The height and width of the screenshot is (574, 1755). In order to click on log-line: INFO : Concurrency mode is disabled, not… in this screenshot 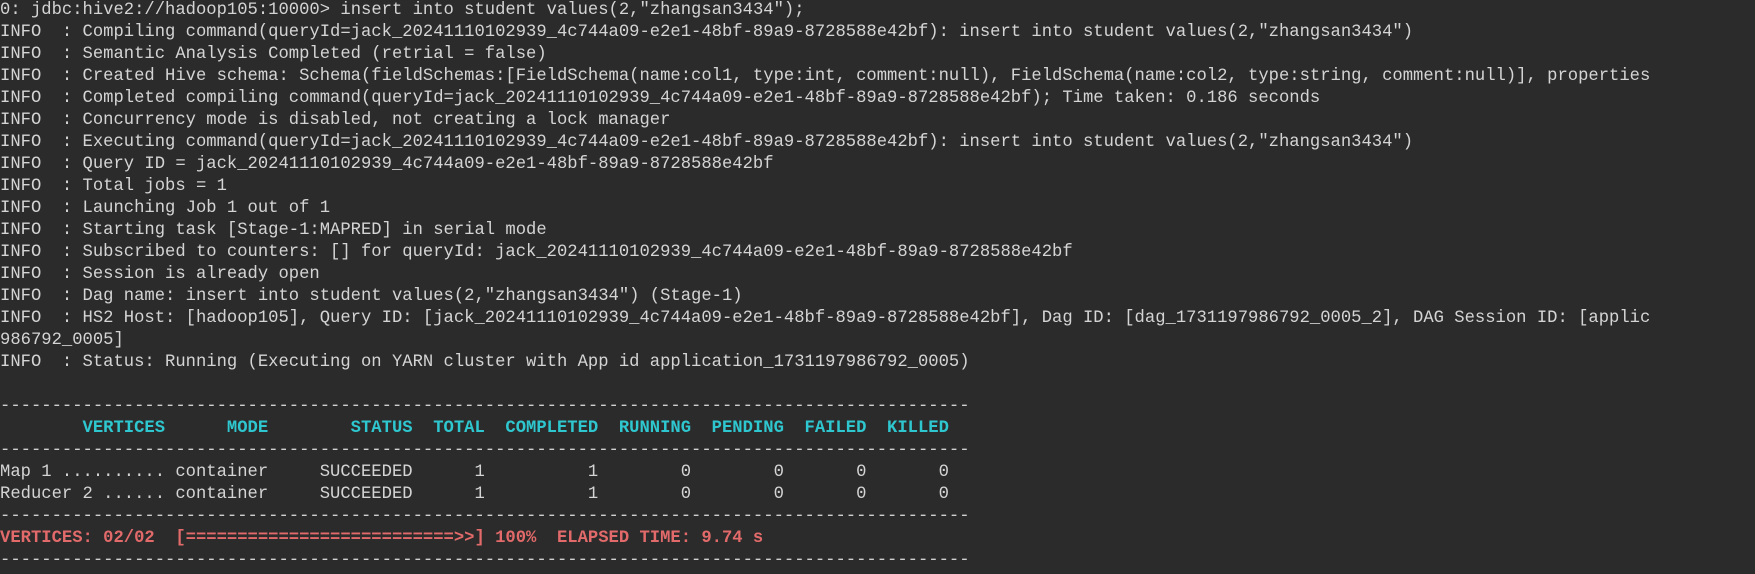, I will do `click(335, 120)`.